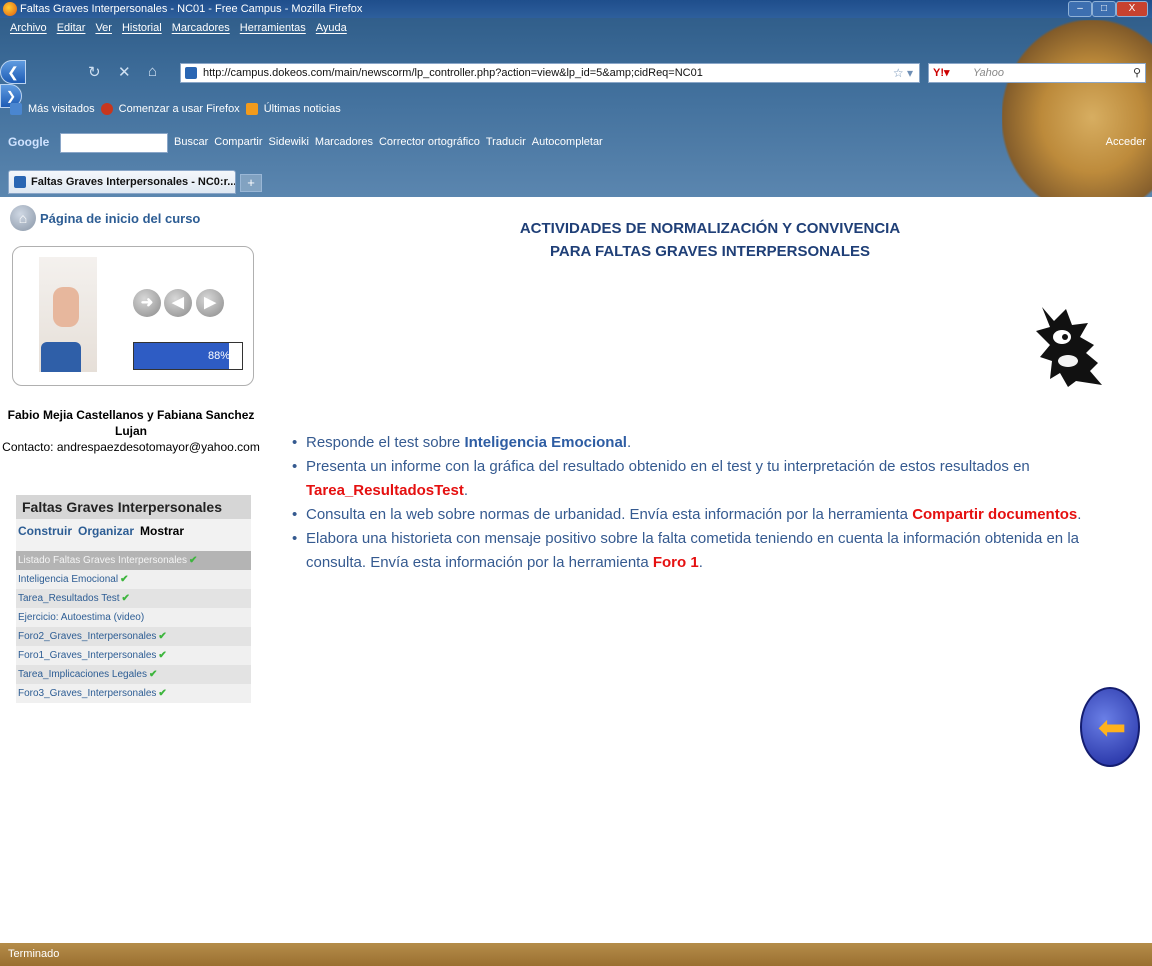 The height and width of the screenshot is (966, 1152). Describe the element at coordinates (82, 674) in the screenshot. I see `toc-item-label: Tarea_Implicaciones Legales` at that location.